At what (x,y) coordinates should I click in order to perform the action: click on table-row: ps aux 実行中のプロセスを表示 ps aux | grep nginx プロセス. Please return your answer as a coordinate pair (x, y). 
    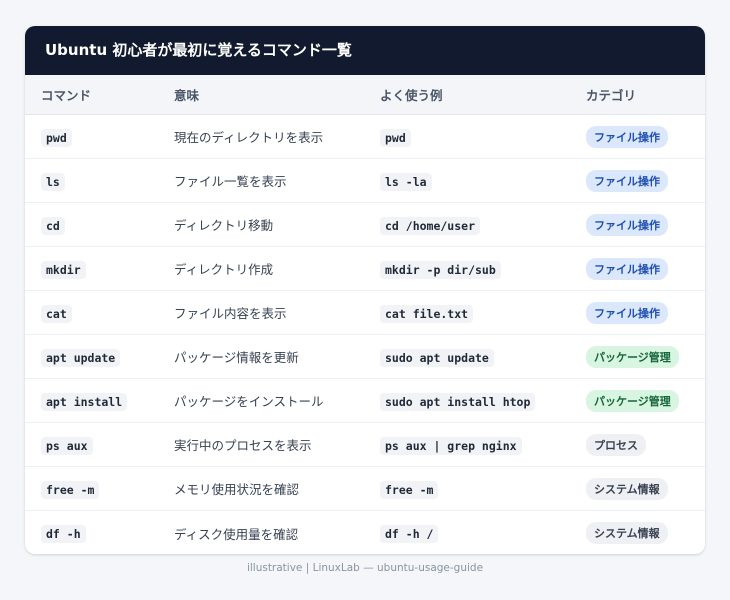
    Looking at the image, I should click on (365, 445).